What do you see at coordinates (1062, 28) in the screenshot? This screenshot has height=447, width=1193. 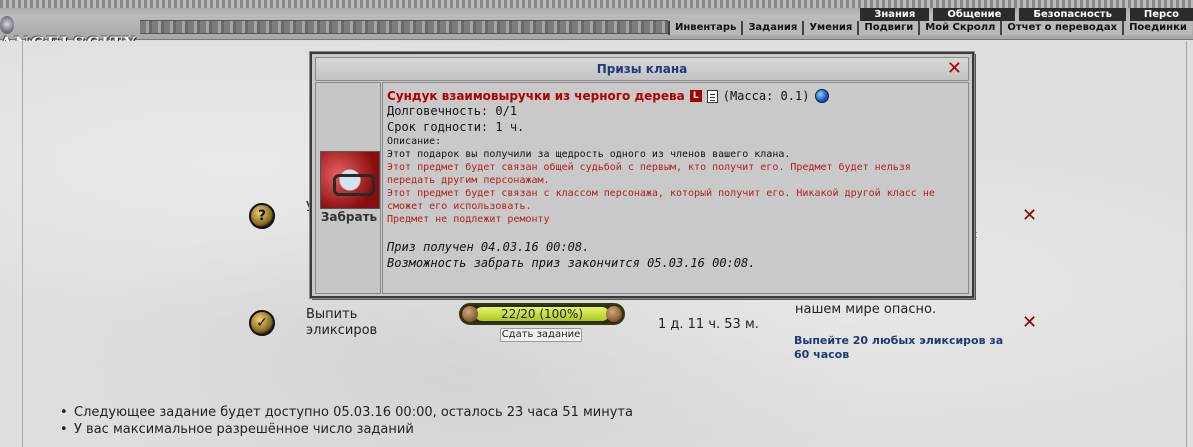 I see `subnav-transfer-report: Отчет о переводах` at bounding box center [1062, 28].